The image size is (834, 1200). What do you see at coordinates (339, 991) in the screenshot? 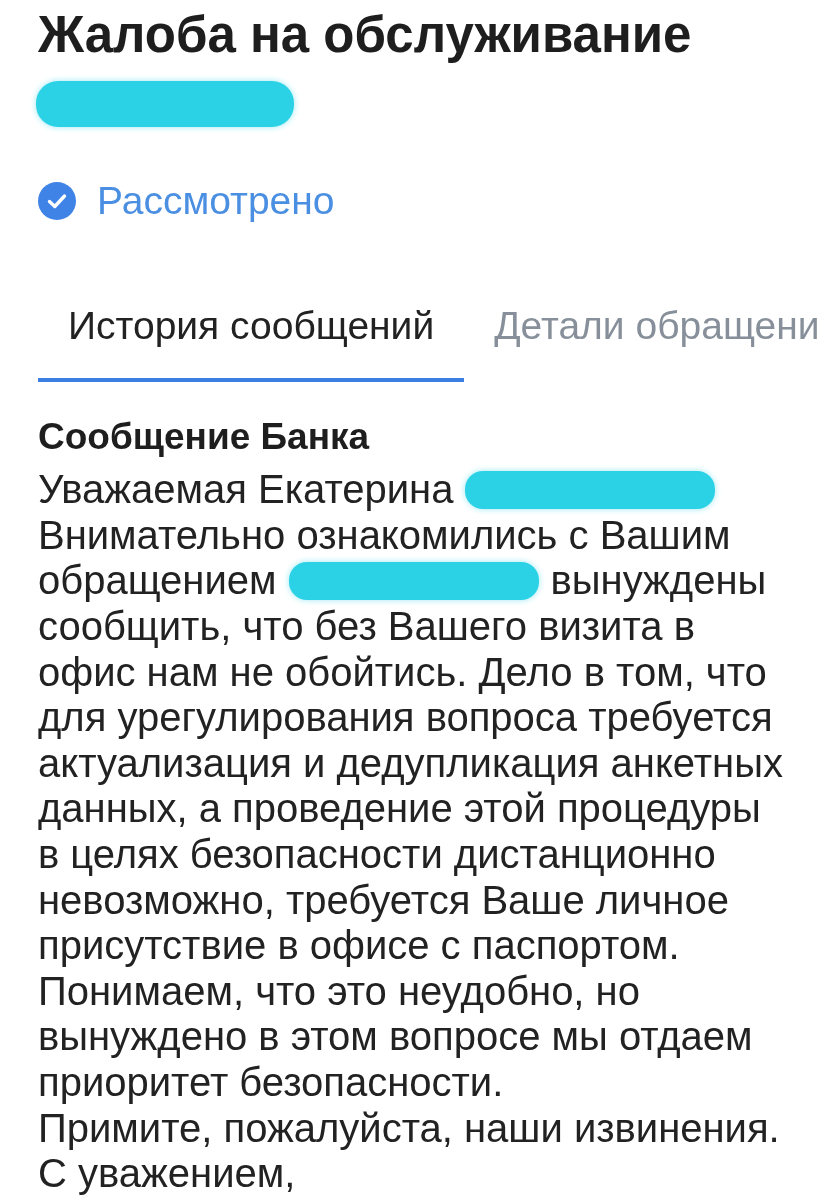
I see `message-line: Понимаем, что это неудобно, но` at bounding box center [339, 991].